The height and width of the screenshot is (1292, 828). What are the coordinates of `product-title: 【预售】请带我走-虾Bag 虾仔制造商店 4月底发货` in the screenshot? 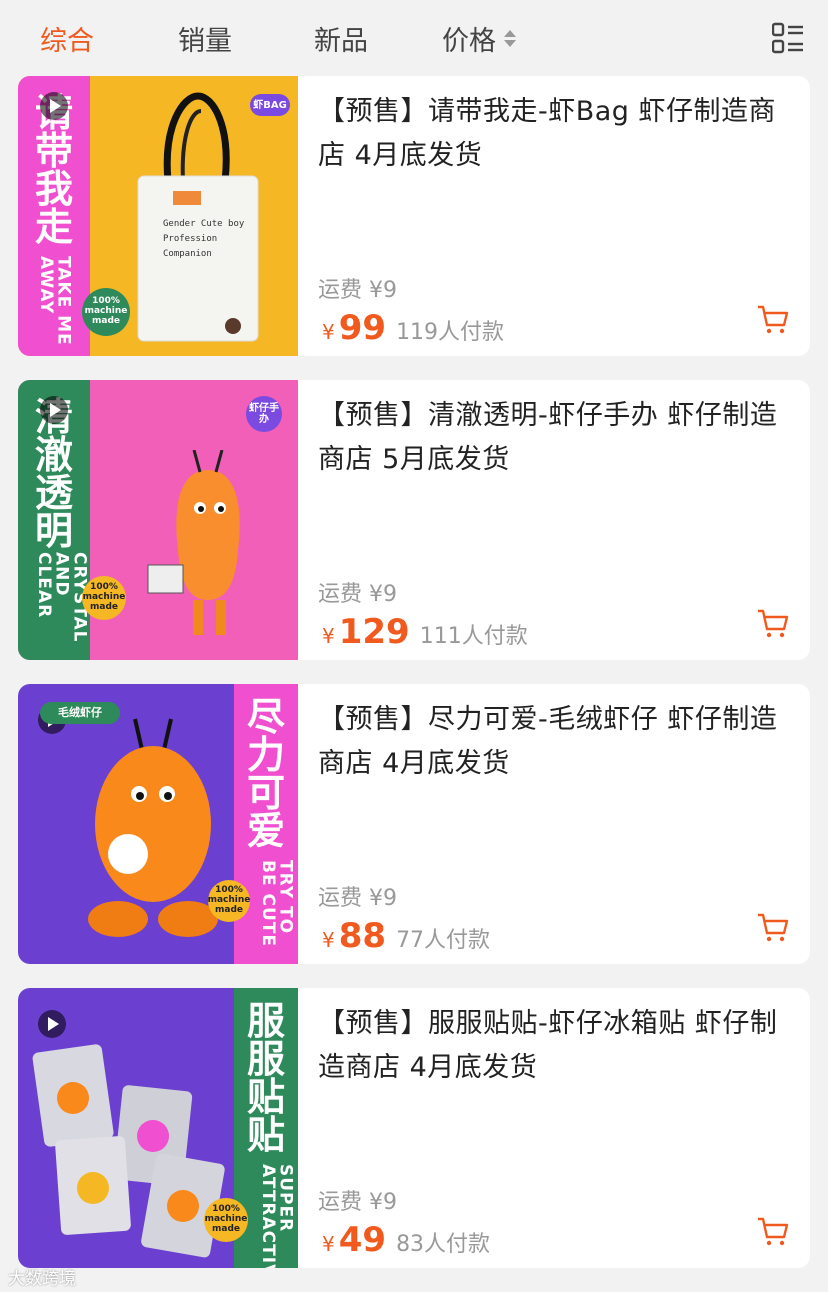 It's located at (549, 134).